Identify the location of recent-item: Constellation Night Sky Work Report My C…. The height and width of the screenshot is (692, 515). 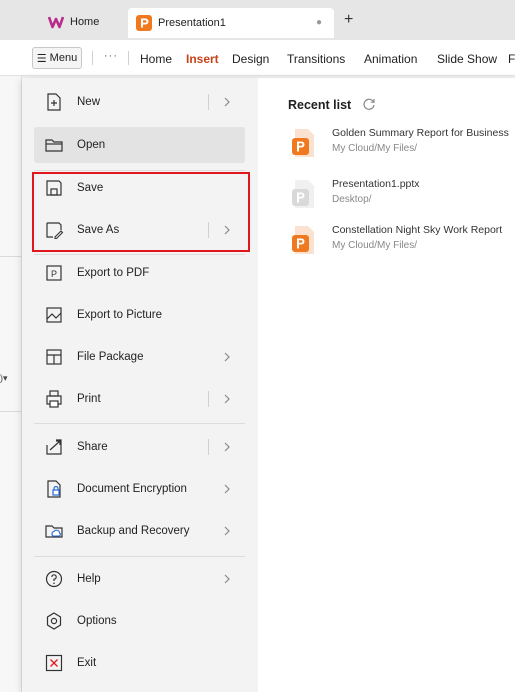
(403, 242).